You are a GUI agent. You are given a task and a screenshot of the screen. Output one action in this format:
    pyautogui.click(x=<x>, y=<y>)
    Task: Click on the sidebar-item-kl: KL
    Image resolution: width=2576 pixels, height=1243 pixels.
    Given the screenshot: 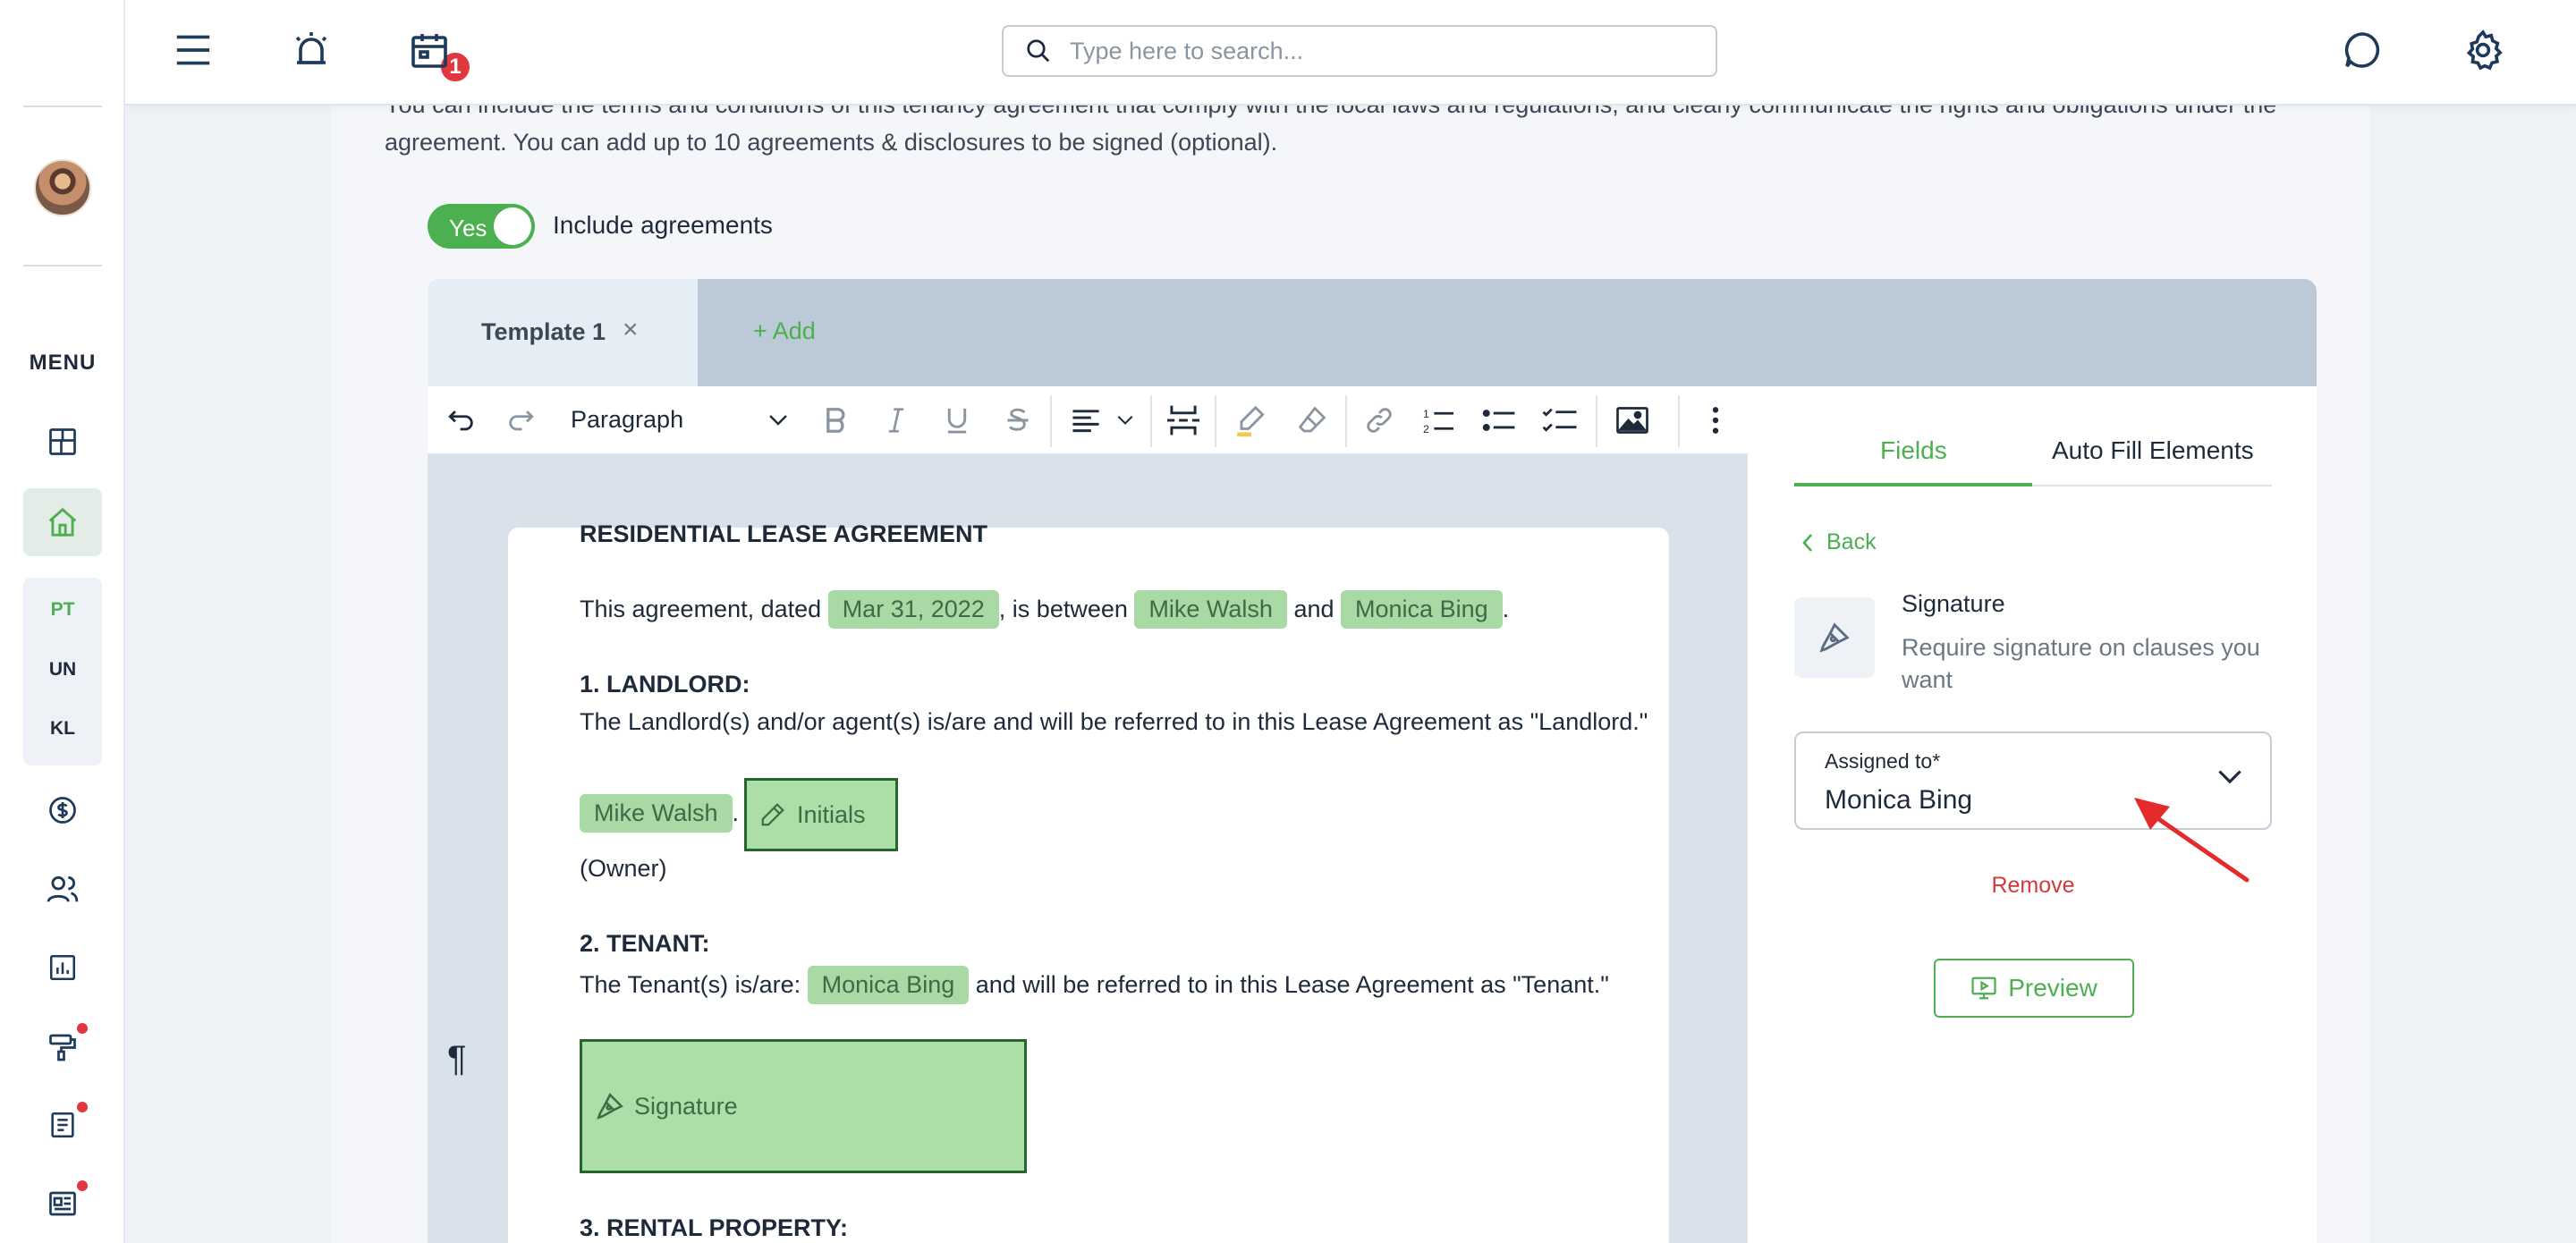 What is the action you would take?
    pyautogui.click(x=62, y=729)
    